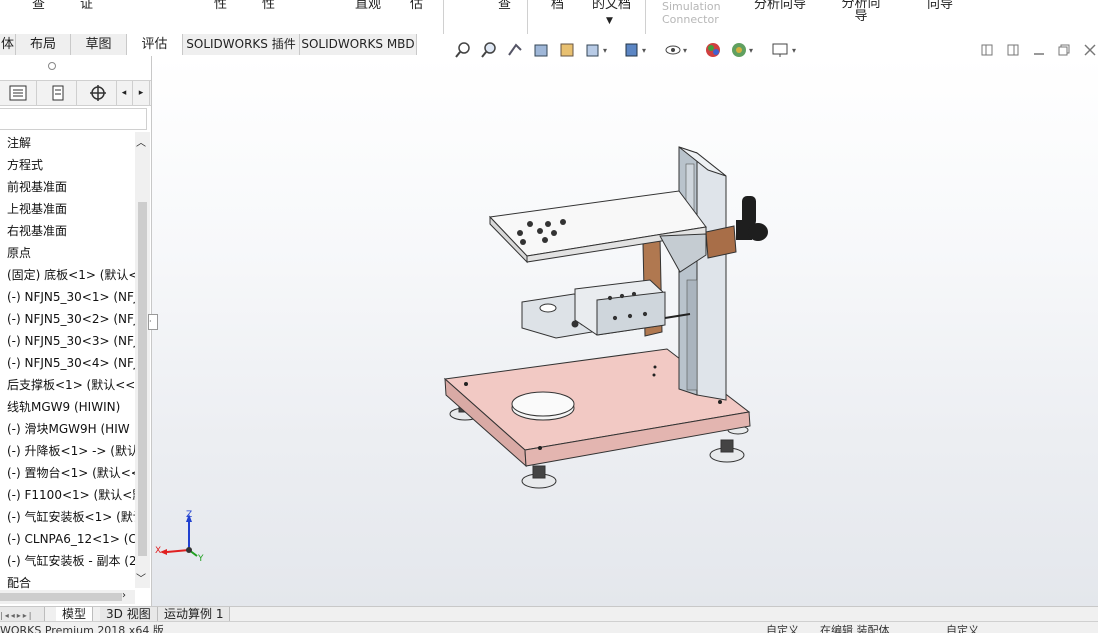 This screenshot has width=1098, height=633. Describe the element at coordinates (37, 187) in the screenshot. I see `tree-item-label: 前视基准面` at that location.